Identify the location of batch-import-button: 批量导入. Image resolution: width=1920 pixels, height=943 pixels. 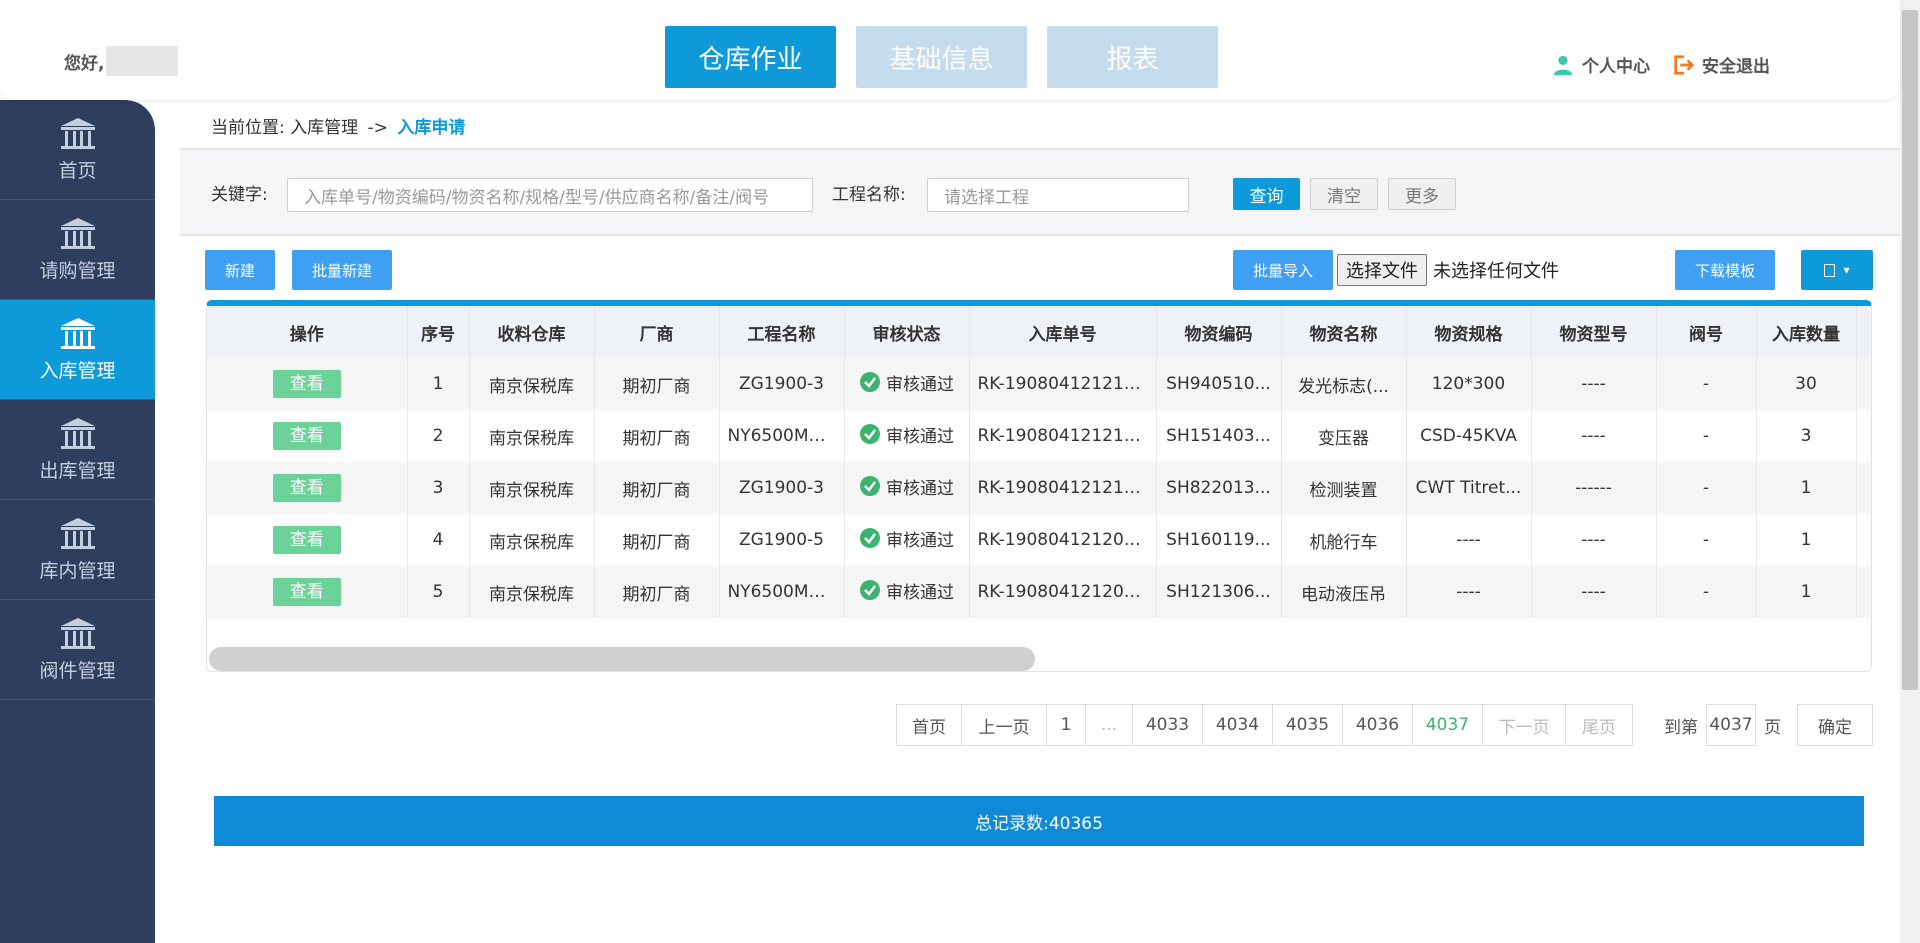
(1283, 270).